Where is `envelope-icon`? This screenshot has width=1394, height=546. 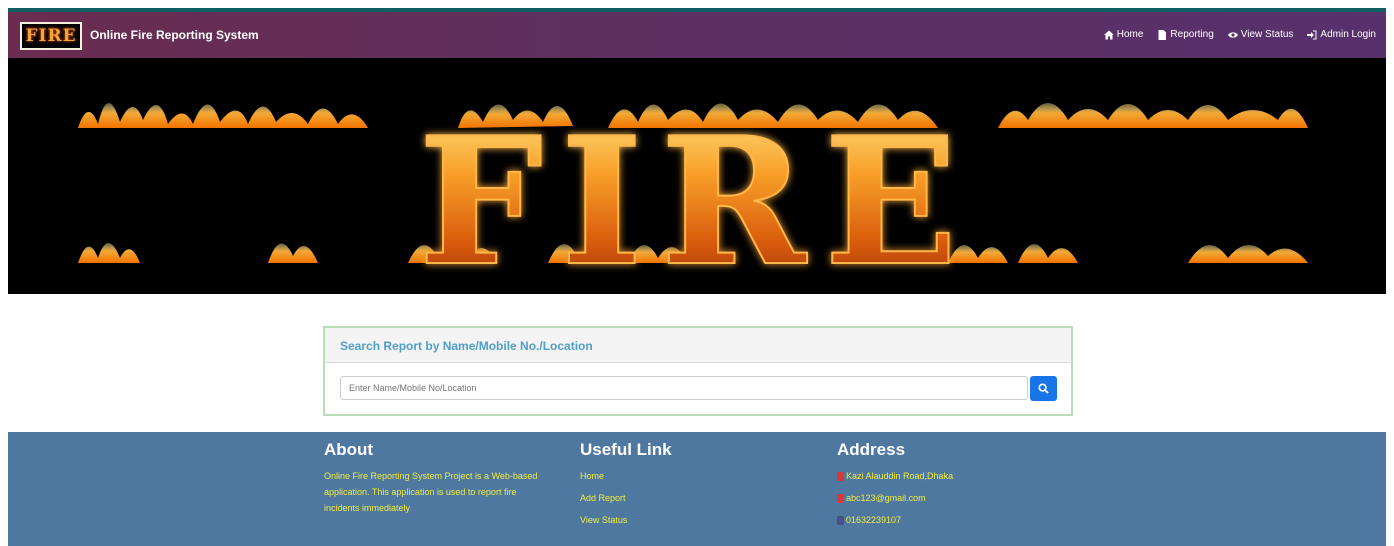 envelope-icon is located at coordinates (840, 498).